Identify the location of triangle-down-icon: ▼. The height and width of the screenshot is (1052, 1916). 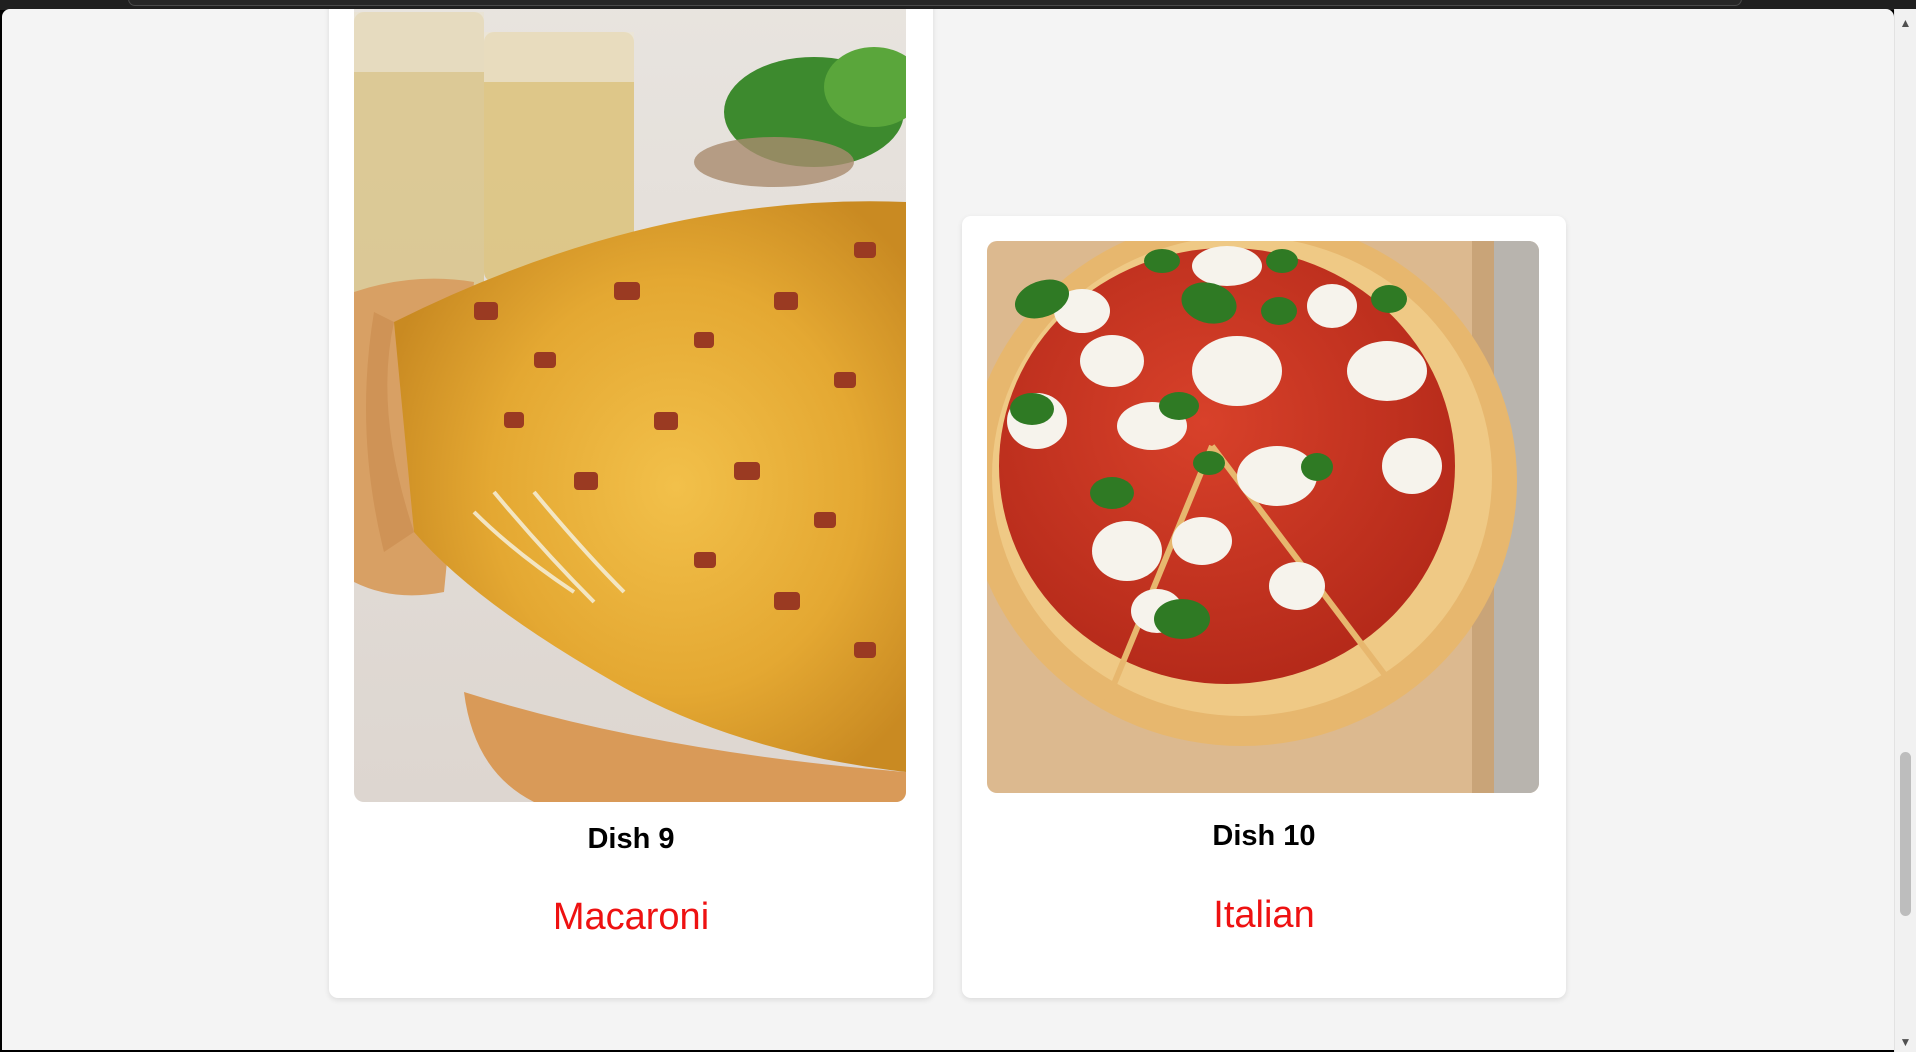
(1905, 1042).